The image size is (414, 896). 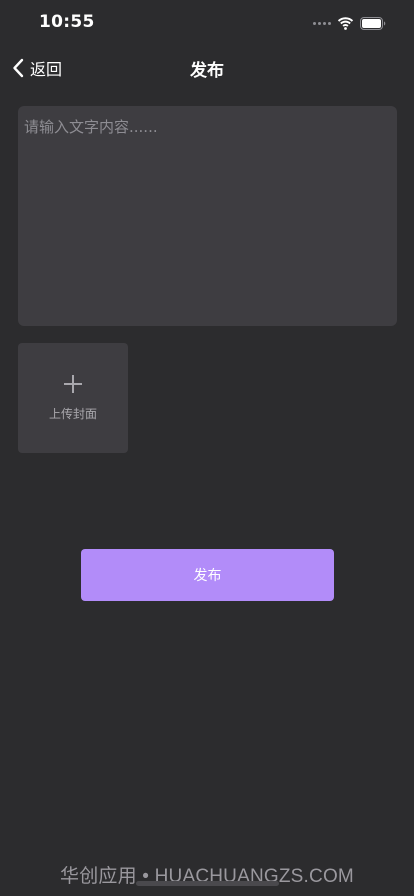 I want to click on wifi-icon, so click(x=345, y=23).